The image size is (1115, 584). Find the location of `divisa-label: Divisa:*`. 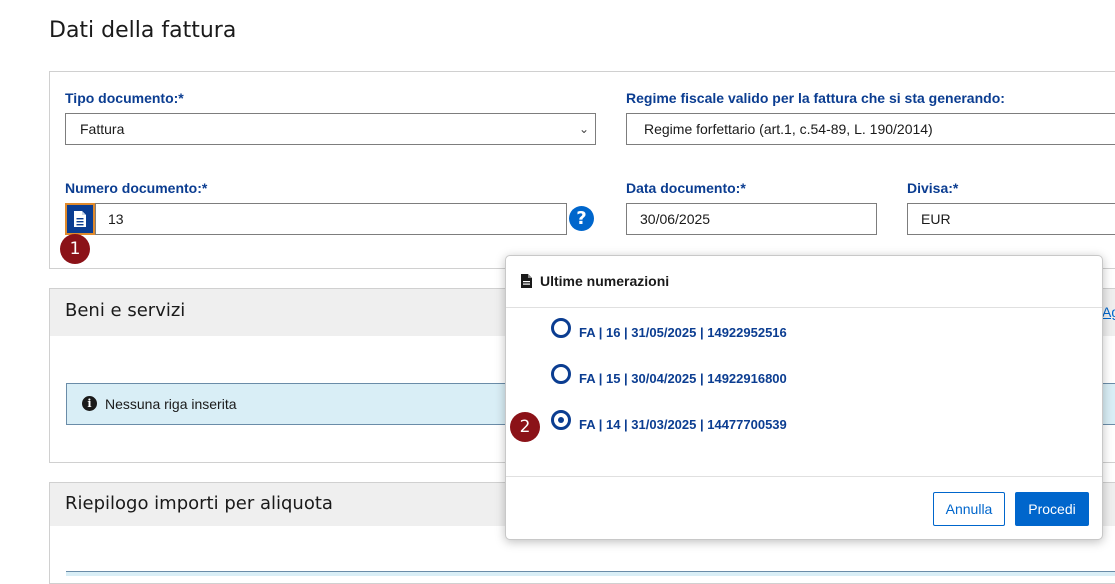

divisa-label: Divisa:* is located at coordinates (933, 188).